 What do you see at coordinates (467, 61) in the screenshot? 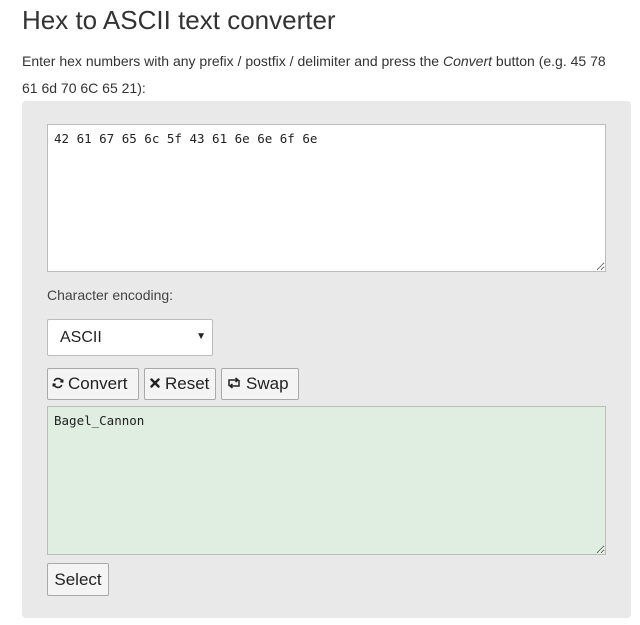
I see `description-emphasis: Convert` at bounding box center [467, 61].